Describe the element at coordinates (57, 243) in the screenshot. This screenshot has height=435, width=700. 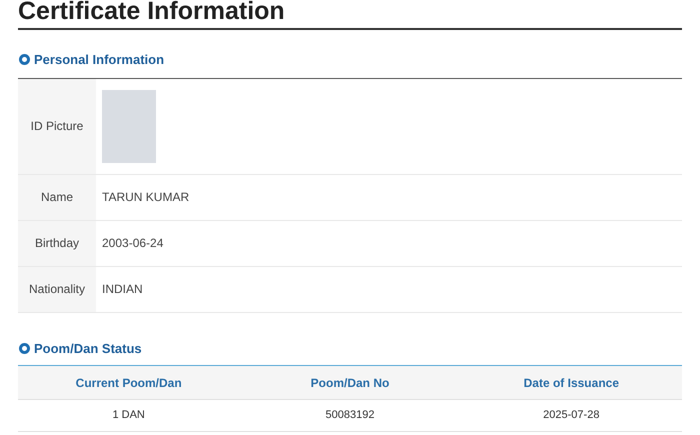
I see `field-label-cell: Birthday` at that location.